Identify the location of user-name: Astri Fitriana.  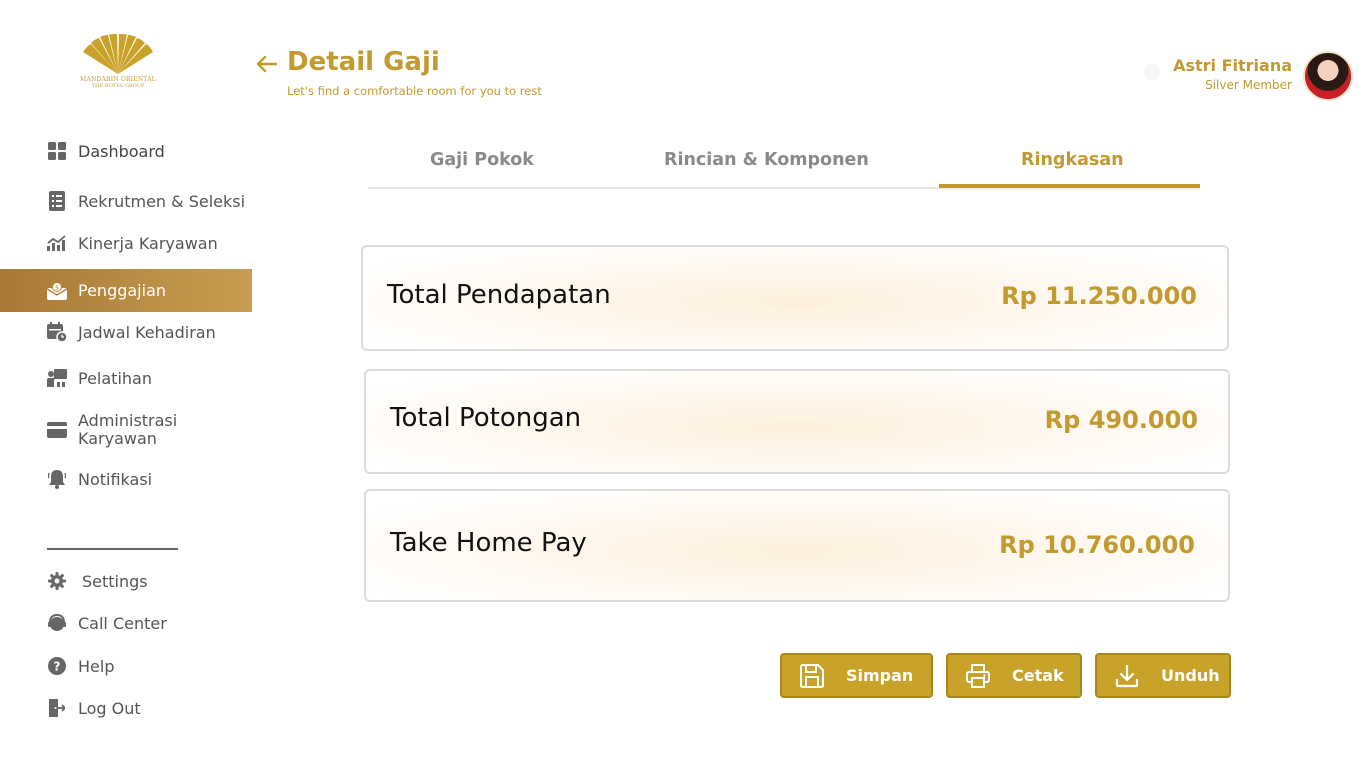
(1232, 65).